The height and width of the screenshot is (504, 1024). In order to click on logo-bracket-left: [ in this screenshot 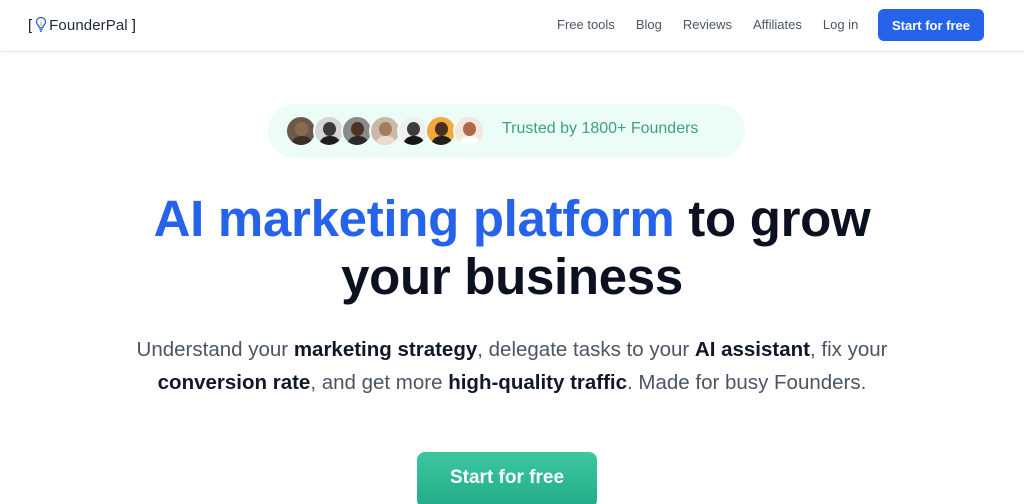, I will do `click(30, 25)`.